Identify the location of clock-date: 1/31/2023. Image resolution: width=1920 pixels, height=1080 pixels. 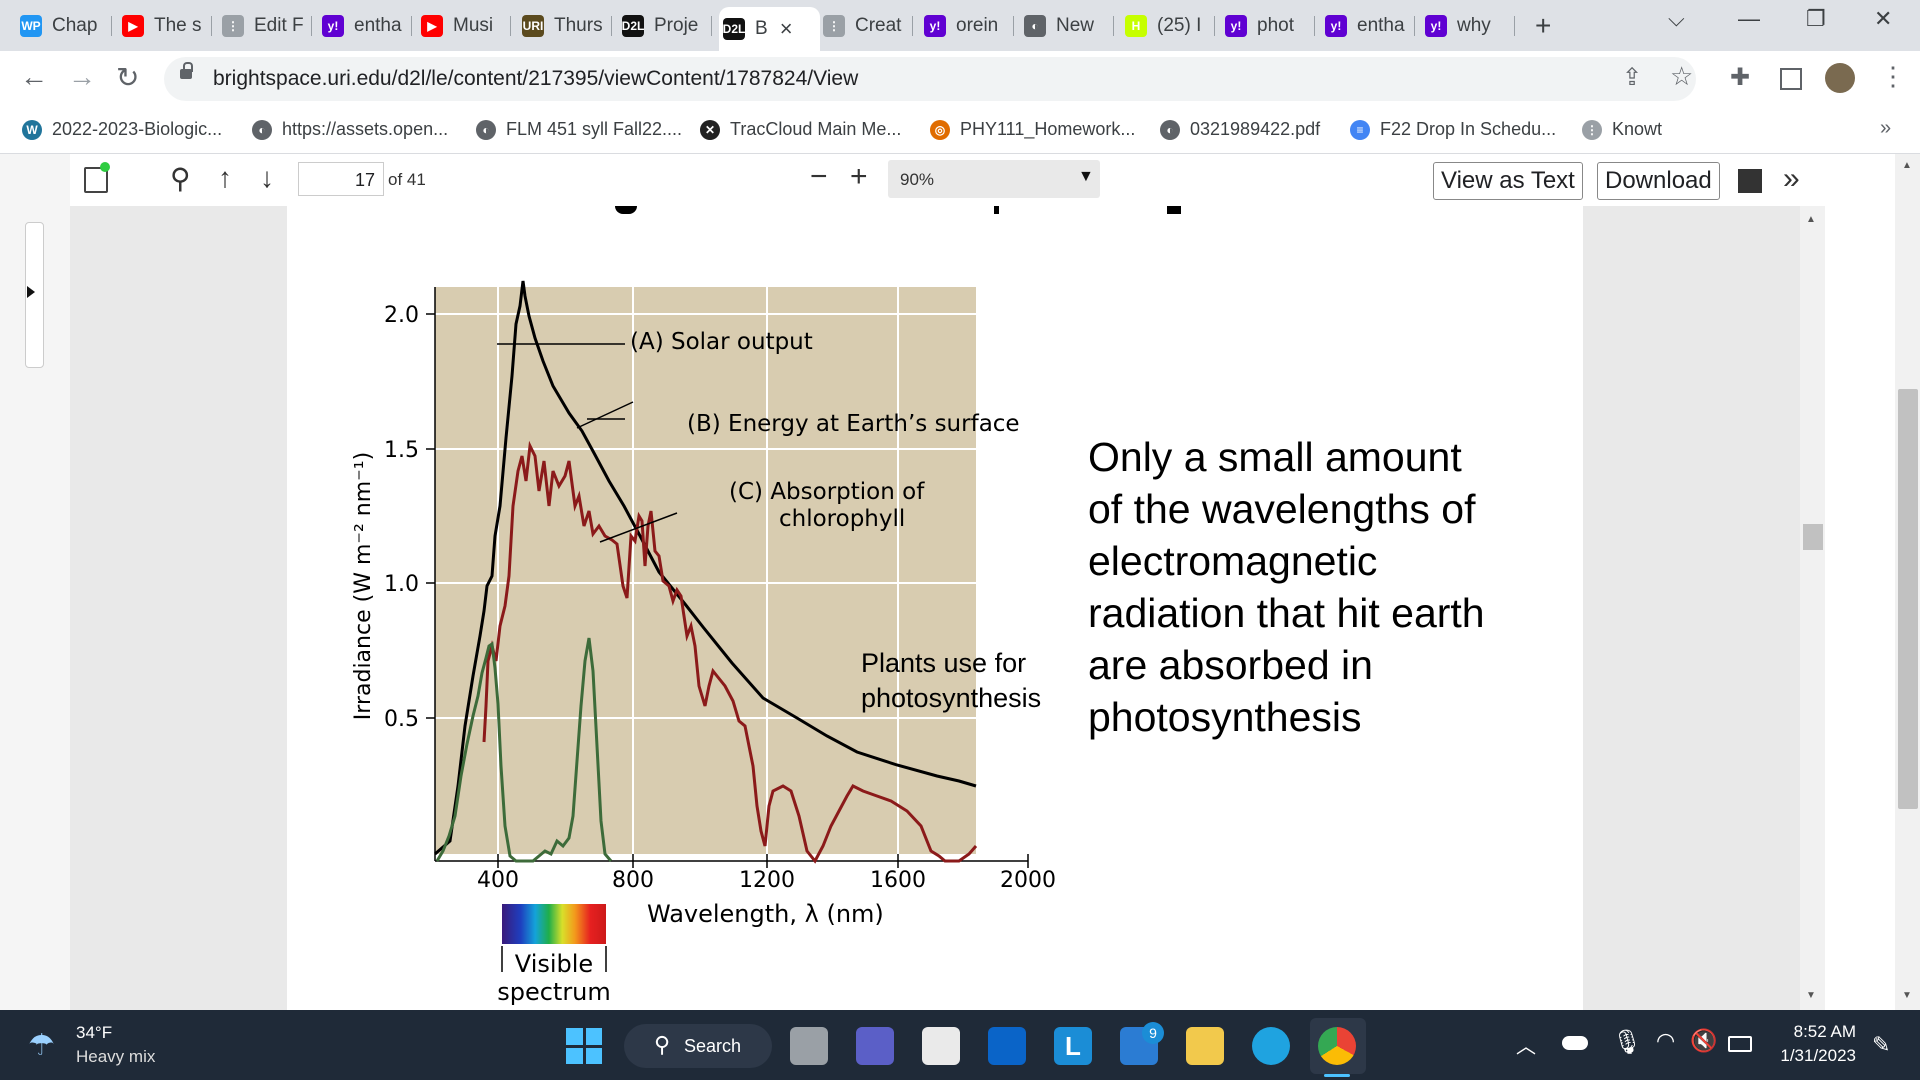
(1815, 1056).